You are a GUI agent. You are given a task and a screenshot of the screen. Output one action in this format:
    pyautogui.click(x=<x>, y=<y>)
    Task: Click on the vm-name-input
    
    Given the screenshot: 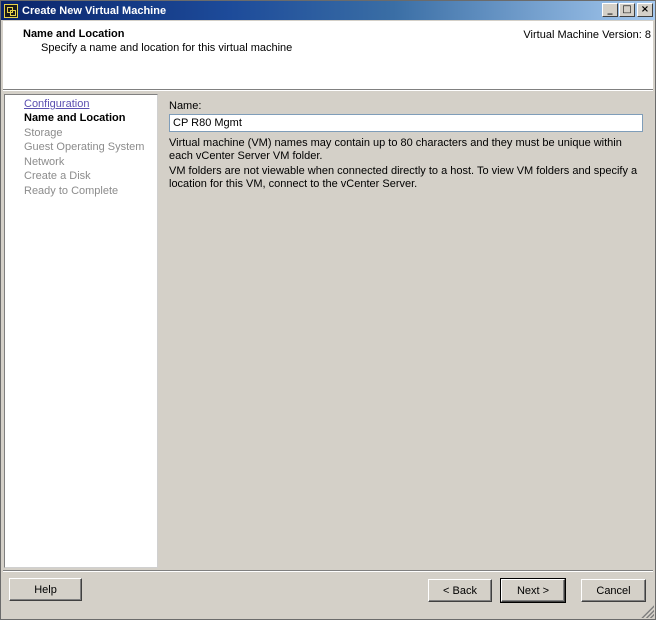 What is the action you would take?
    pyautogui.click(x=406, y=123)
    